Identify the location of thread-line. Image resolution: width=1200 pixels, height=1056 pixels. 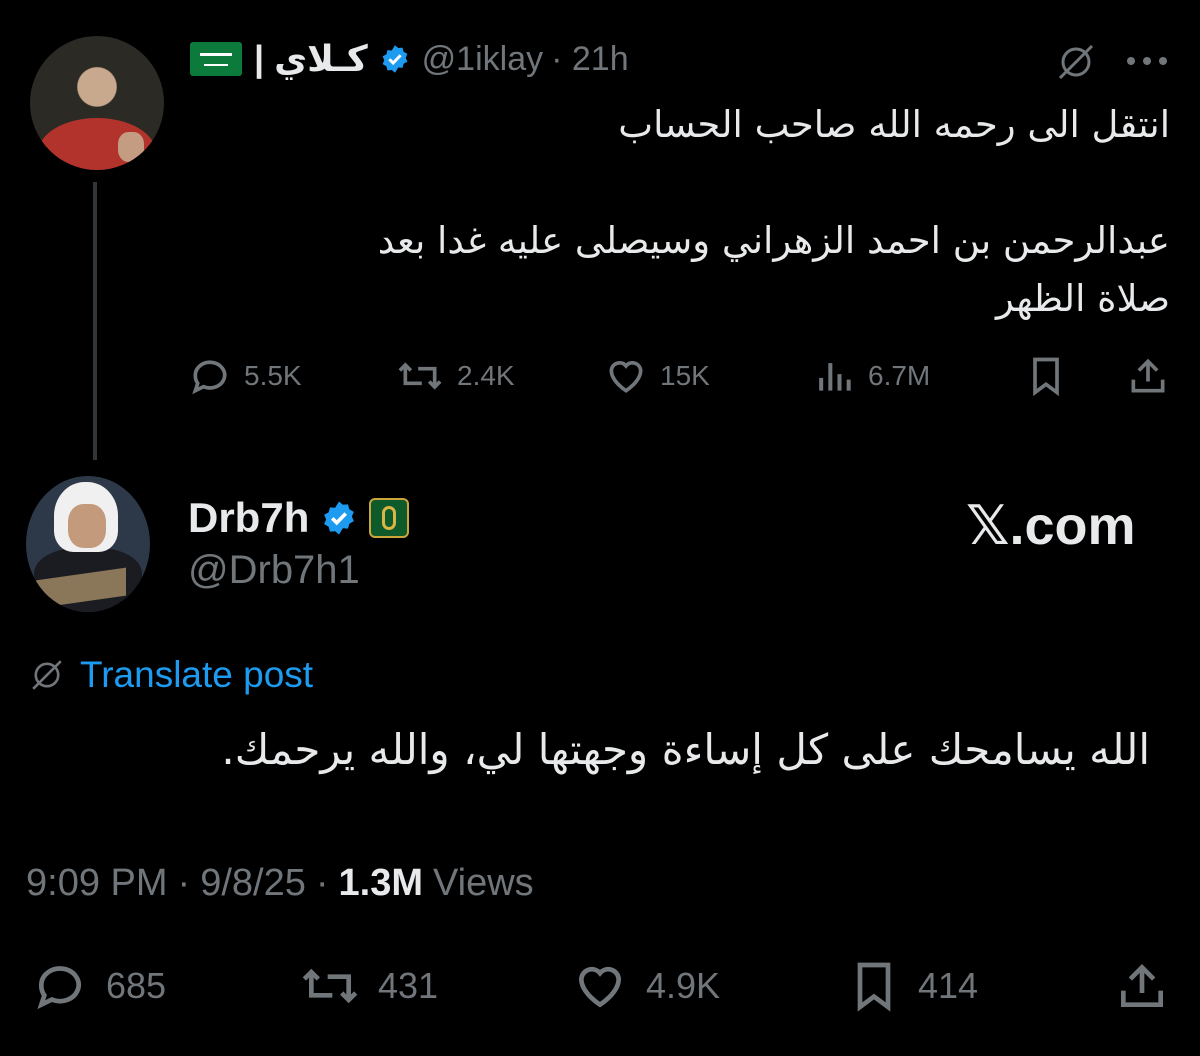
(95, 321).